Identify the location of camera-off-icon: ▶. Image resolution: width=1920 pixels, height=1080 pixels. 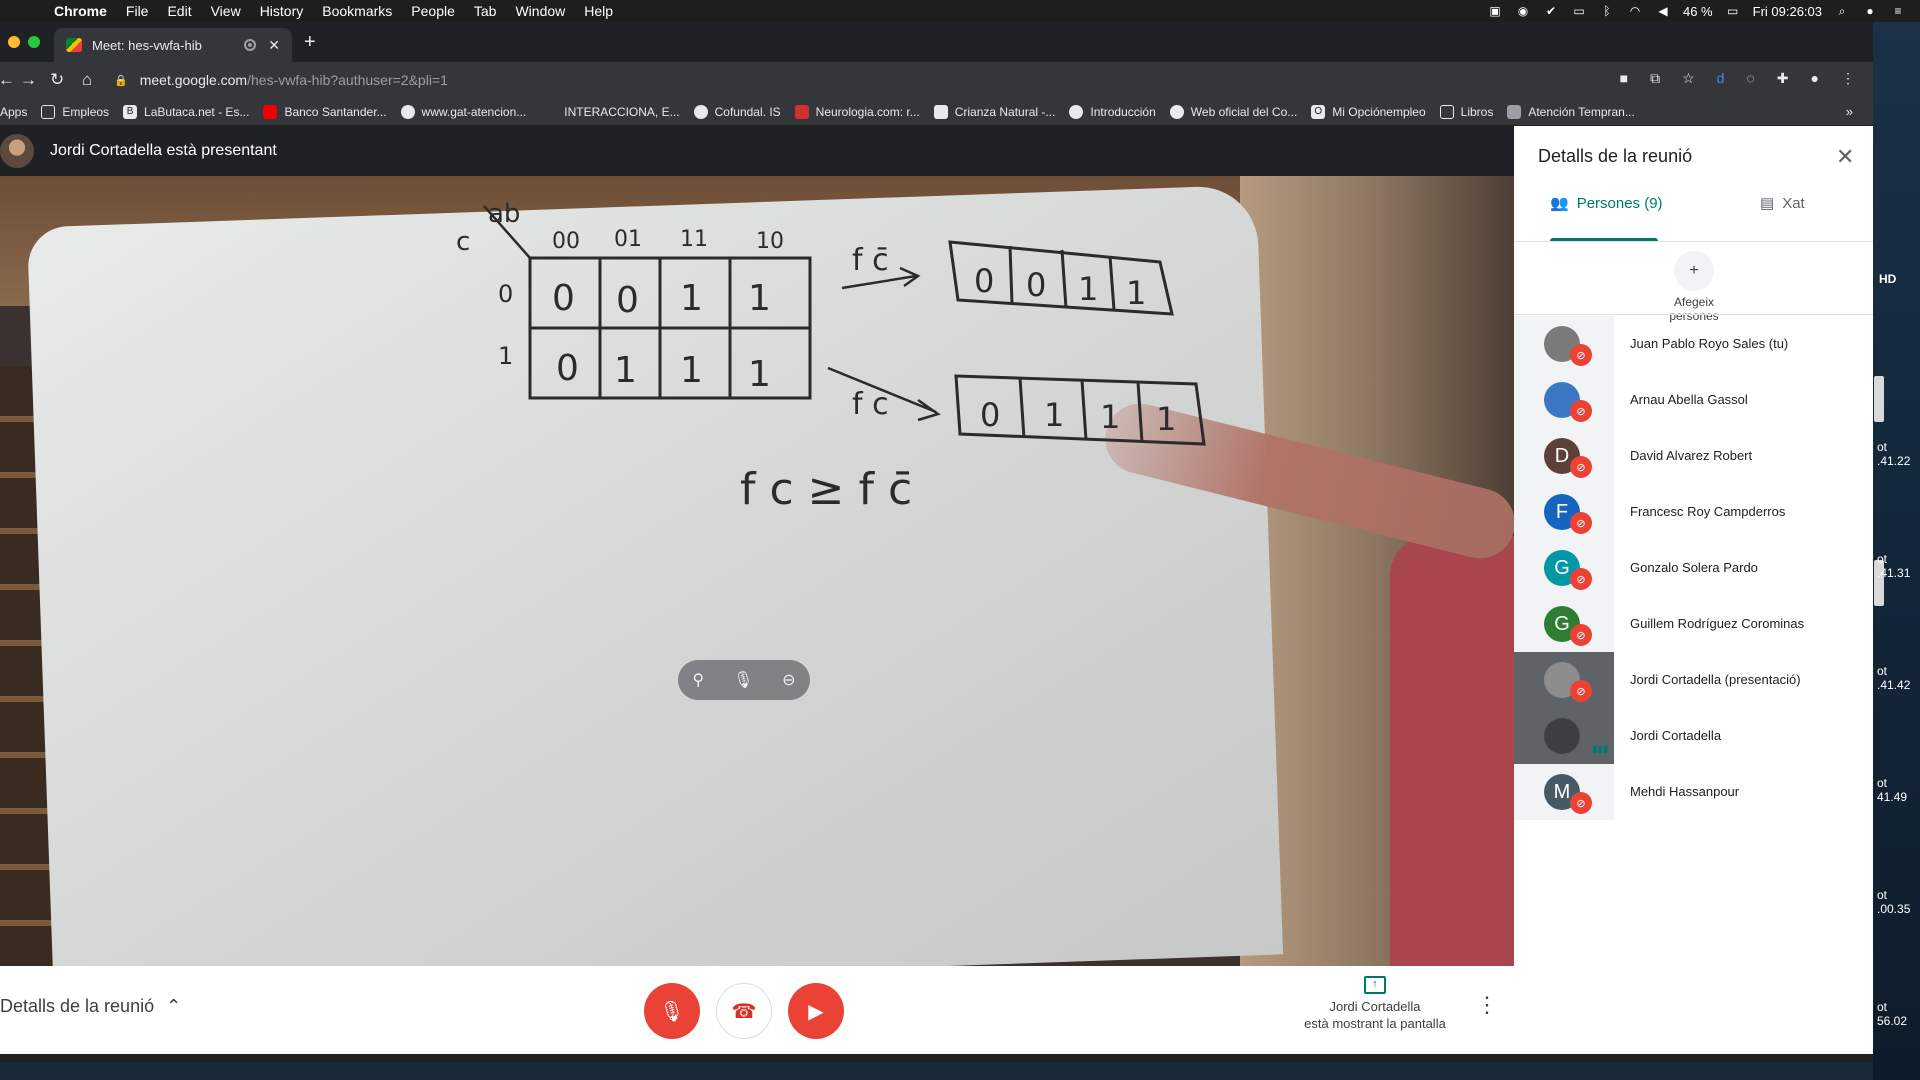
(816, 1011).